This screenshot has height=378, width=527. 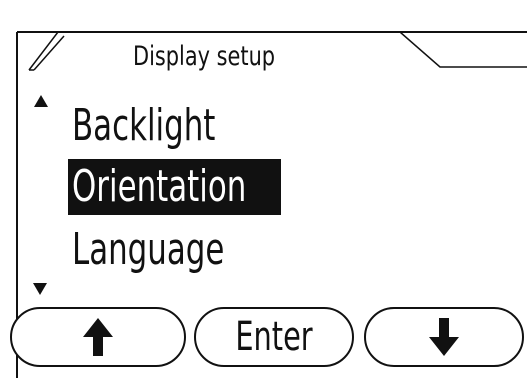 I want to click on menu-item-backlight: Backlight, so click(x=165, y=126).